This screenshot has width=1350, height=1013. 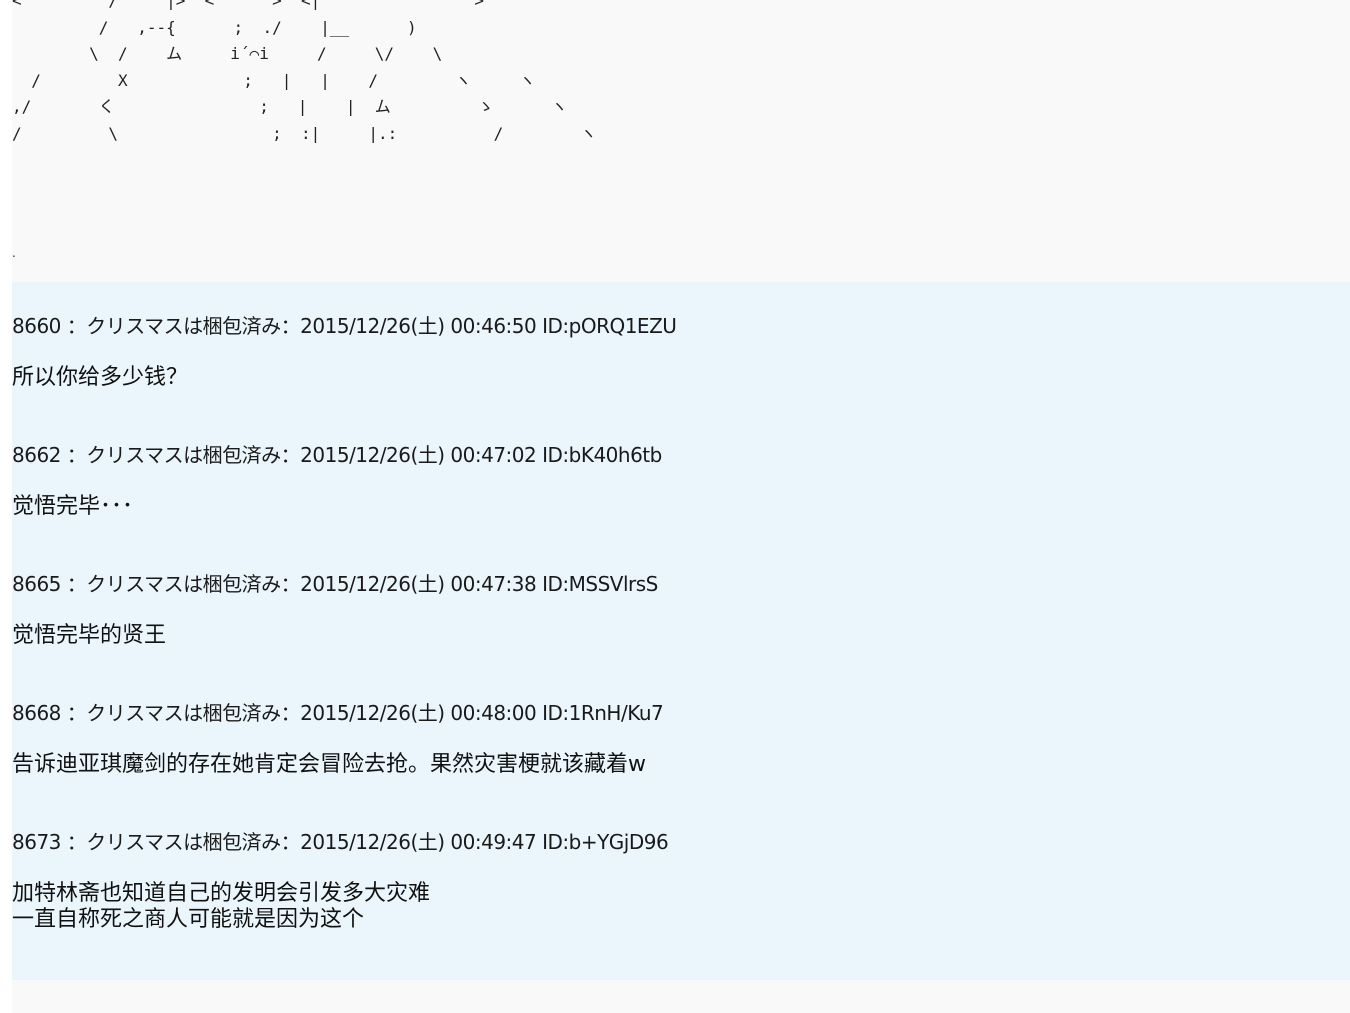 I want to click on next-section-edge, so click(x=681, y=996).